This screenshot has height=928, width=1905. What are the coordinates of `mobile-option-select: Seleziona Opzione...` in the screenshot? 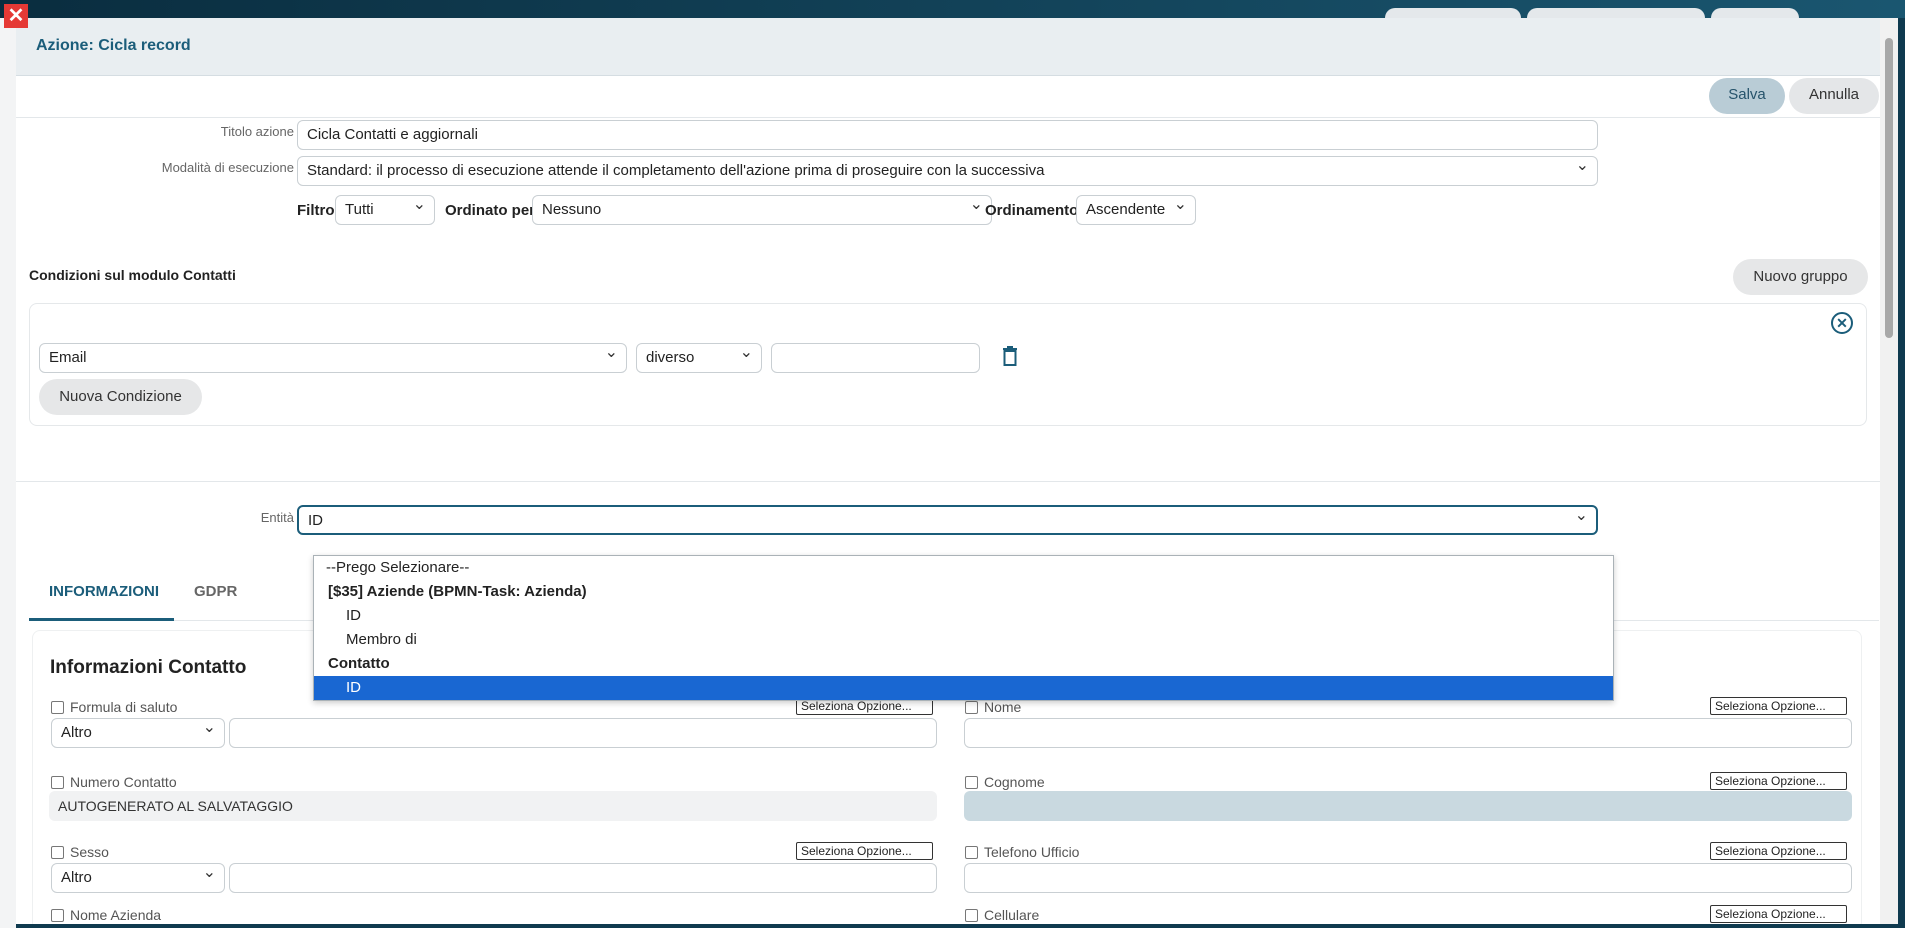 It's located at (1778, 914).